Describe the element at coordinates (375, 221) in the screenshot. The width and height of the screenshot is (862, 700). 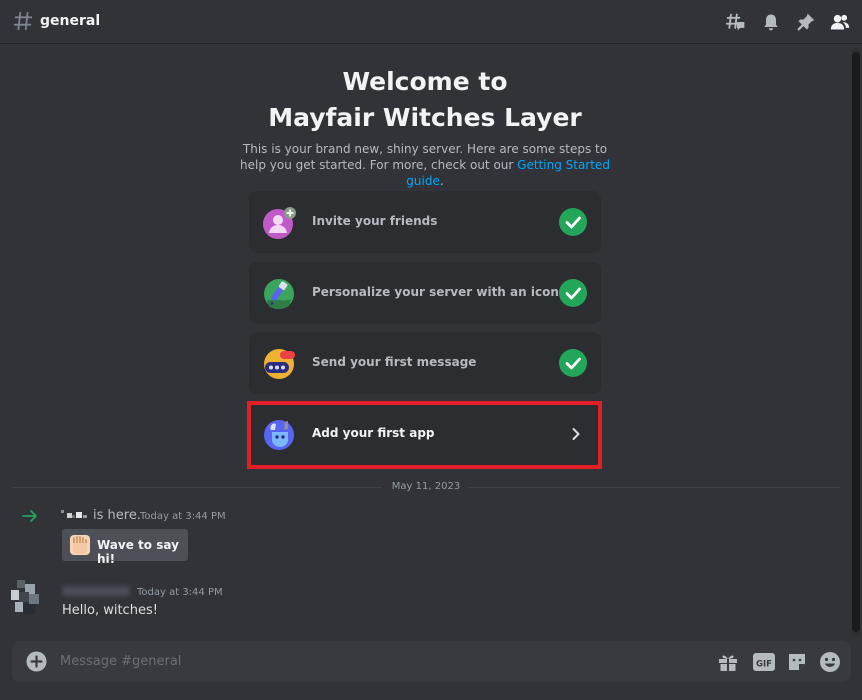
I see `checklist-label: Invite your friends` at that location.